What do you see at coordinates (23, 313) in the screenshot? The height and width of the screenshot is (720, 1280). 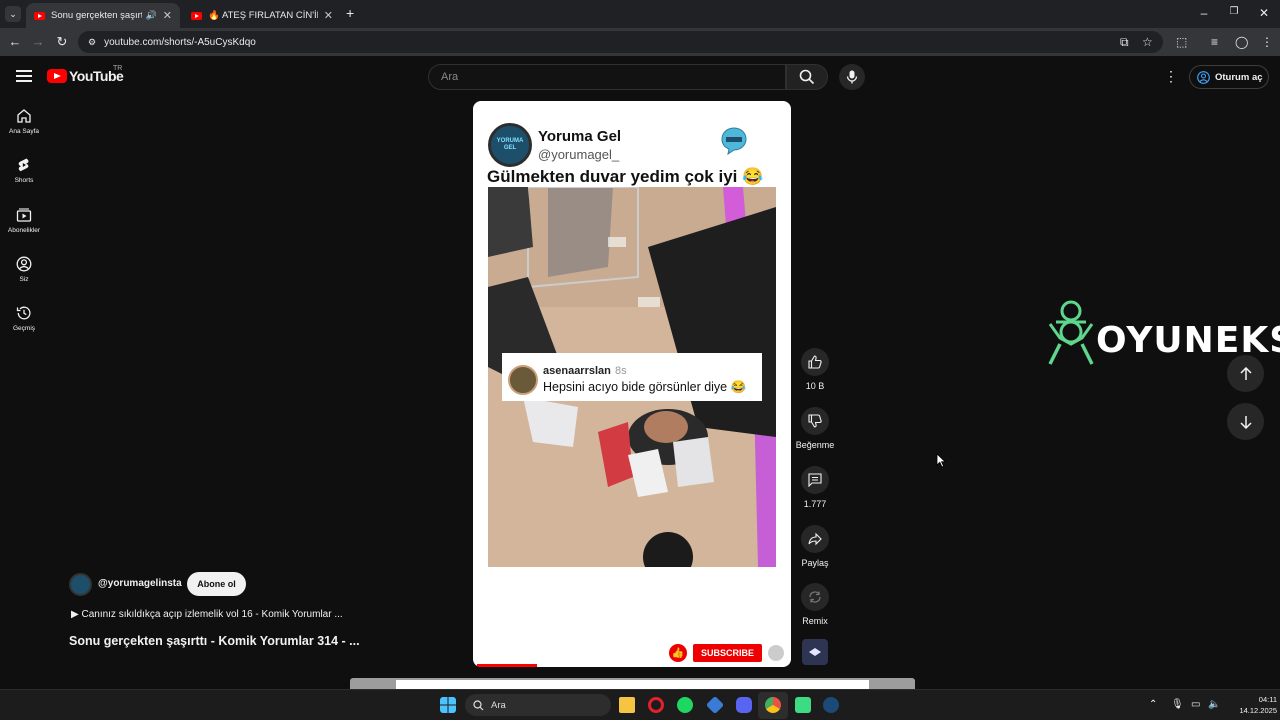 I see `history-icon` at bounding box center [23, 313].